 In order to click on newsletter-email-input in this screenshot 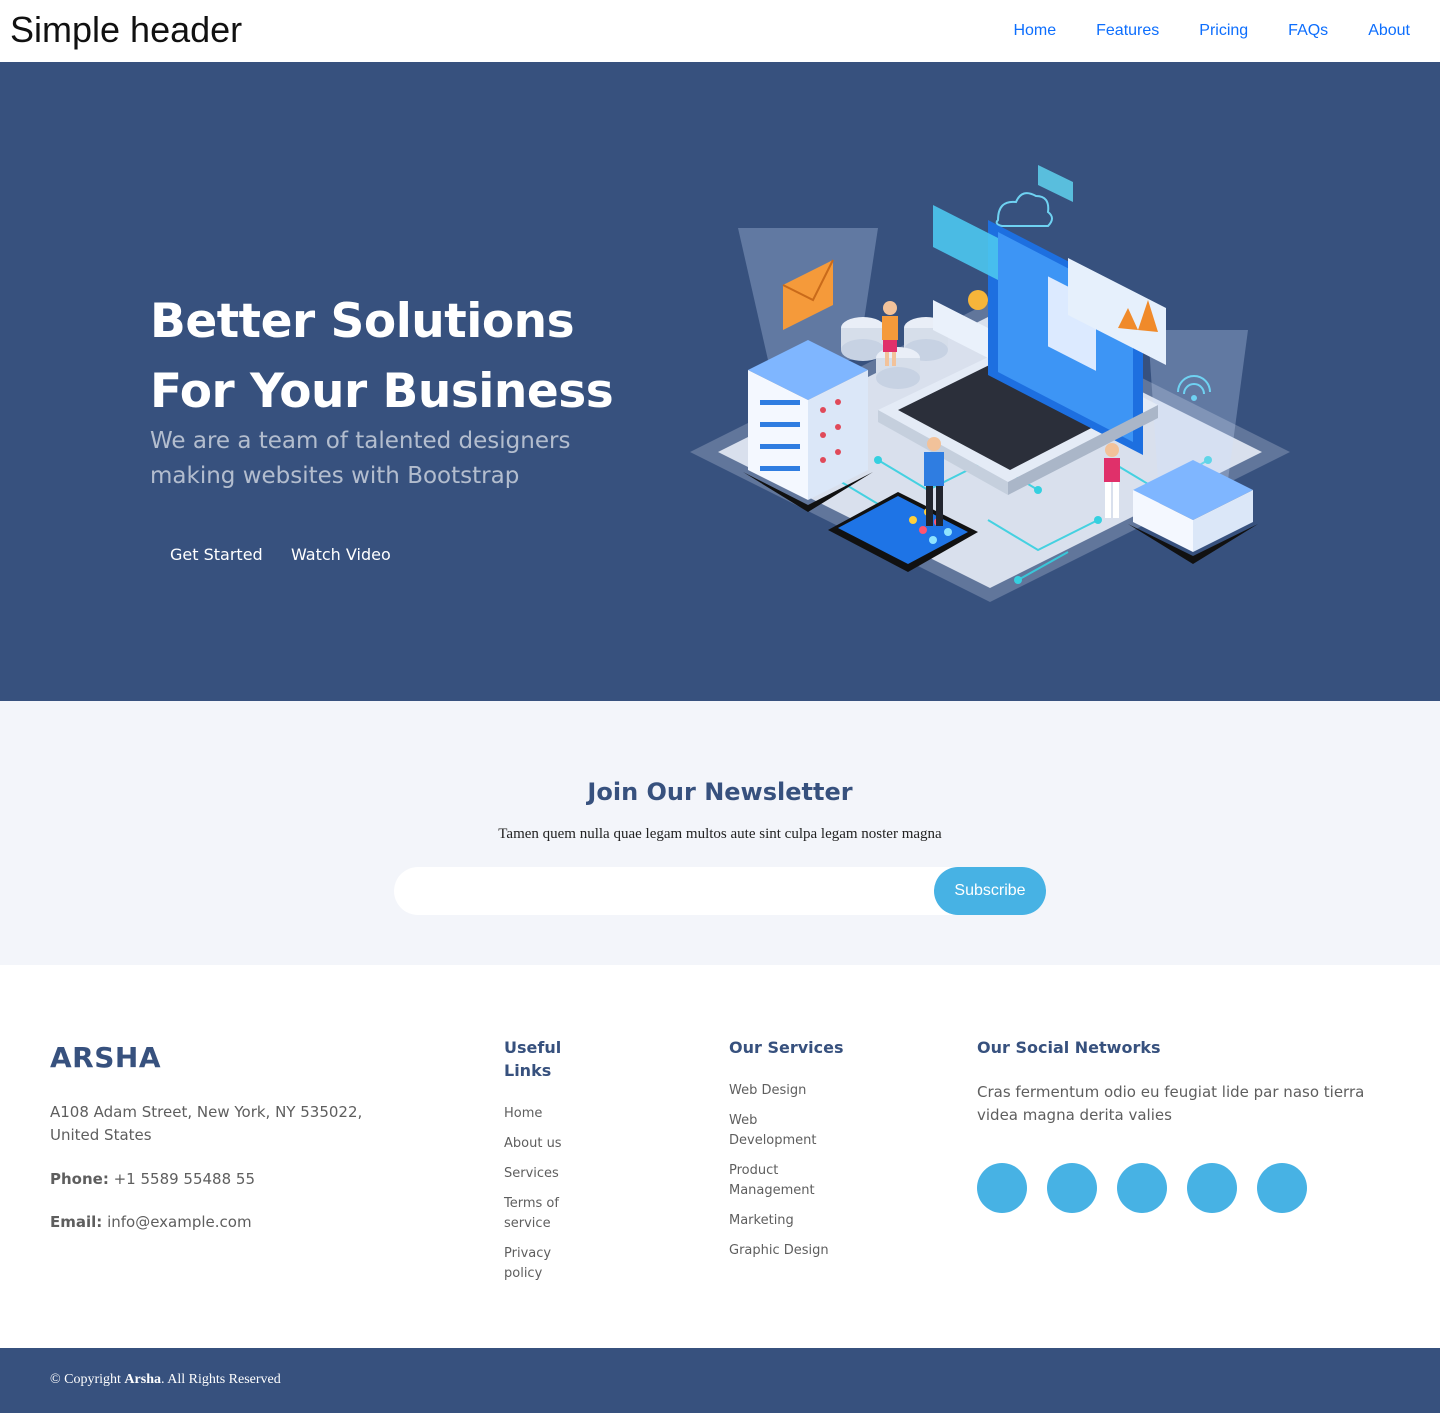, I will do `click(664, 891)`.